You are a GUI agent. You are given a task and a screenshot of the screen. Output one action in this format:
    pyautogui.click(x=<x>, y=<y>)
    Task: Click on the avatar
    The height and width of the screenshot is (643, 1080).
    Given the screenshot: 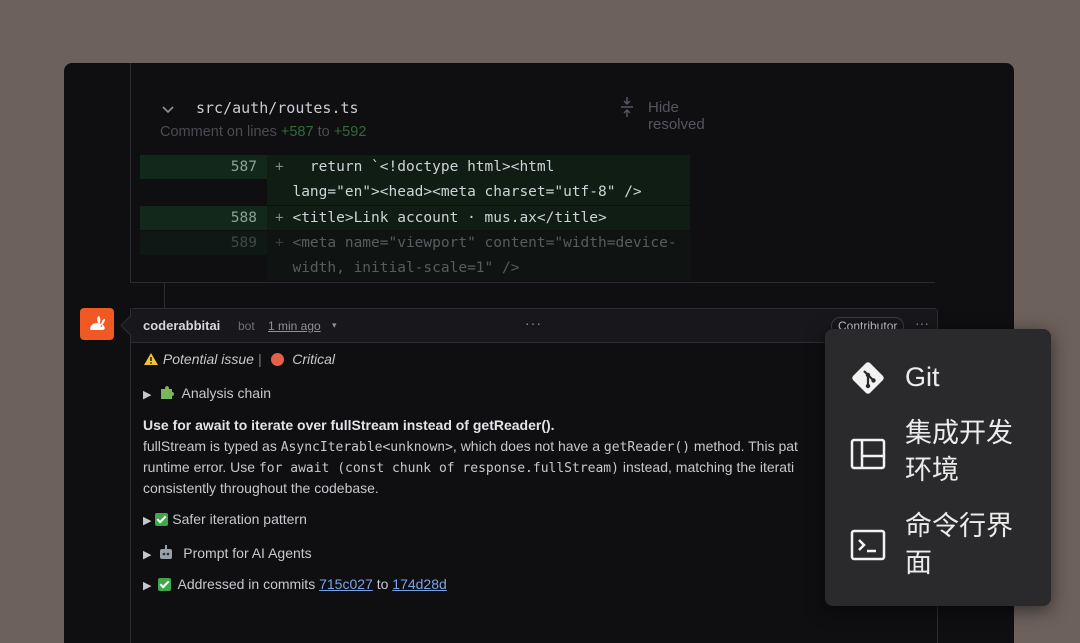 What is the action you would take?
    pyautogui.click(x=97, y=324)
    